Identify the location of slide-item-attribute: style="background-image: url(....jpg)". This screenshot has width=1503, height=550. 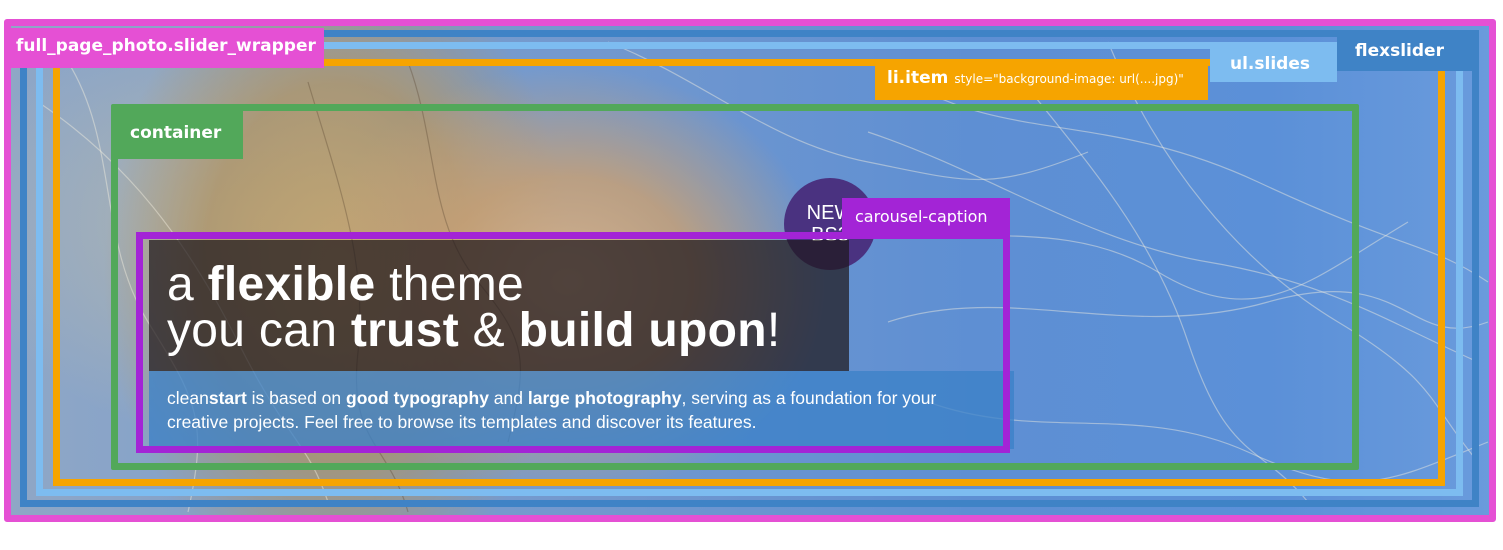
(1069, 79).